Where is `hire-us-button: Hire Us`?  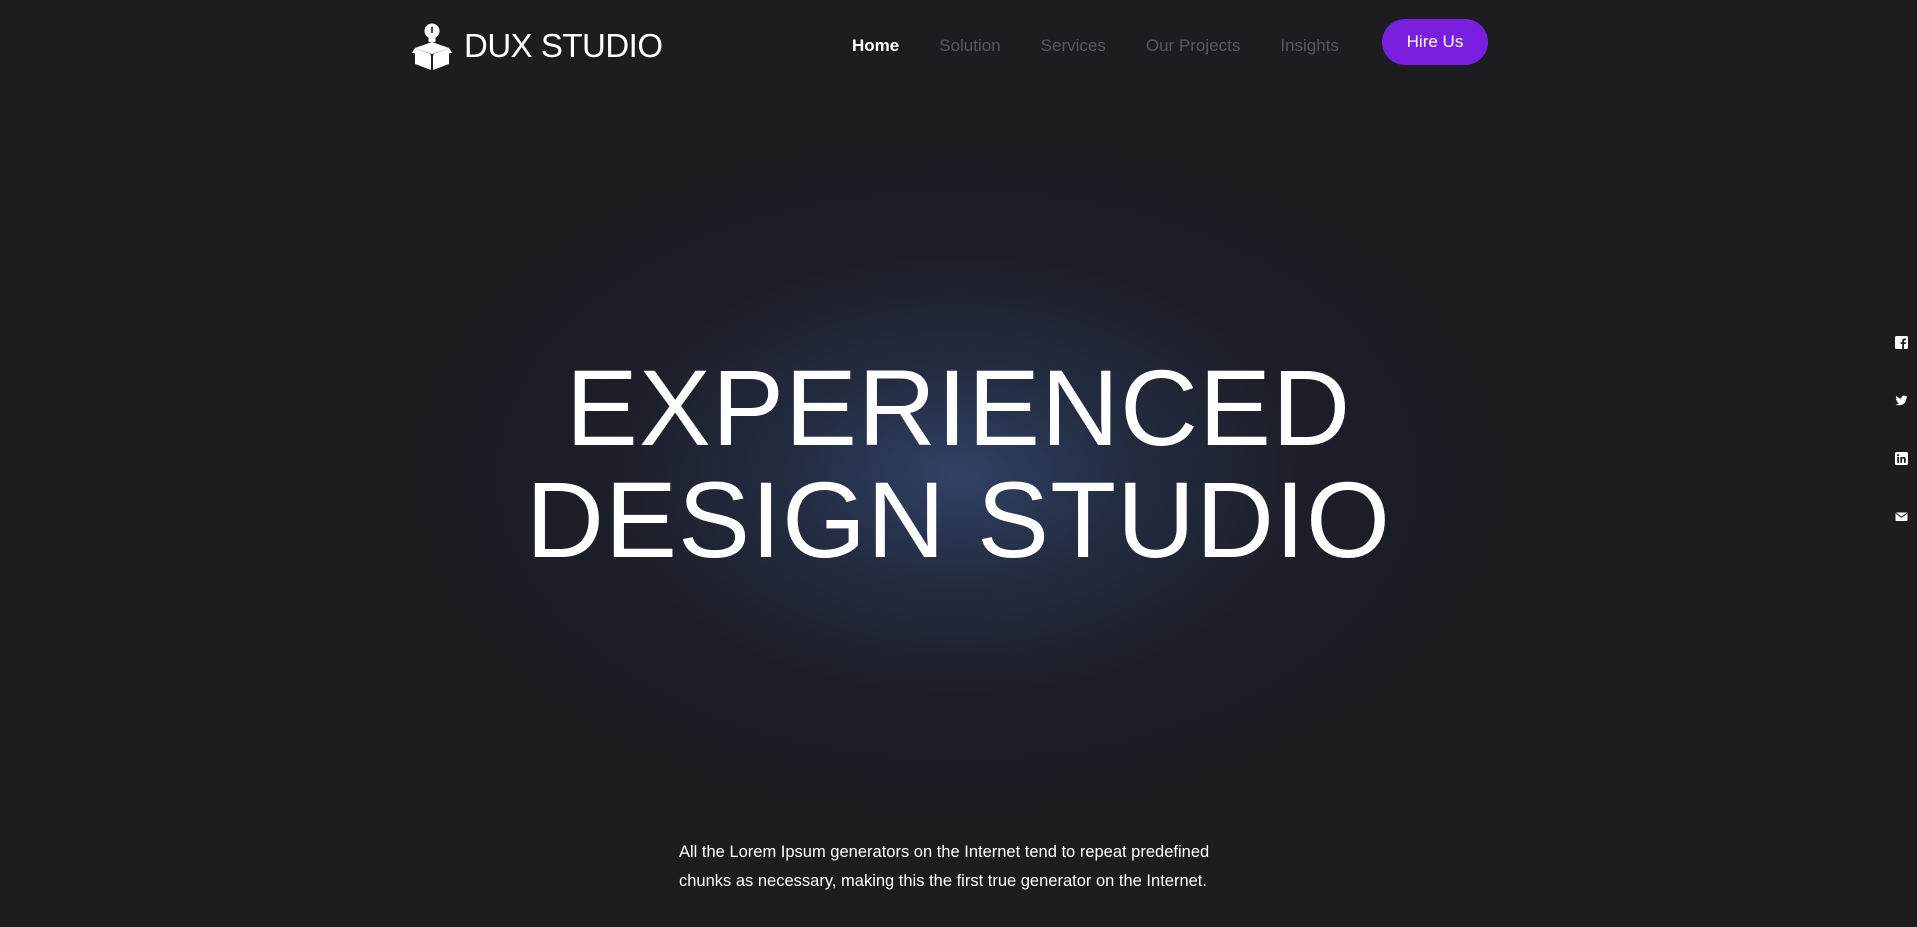 hire-us-button: Hire Us is located at coordinates (1435, 42).